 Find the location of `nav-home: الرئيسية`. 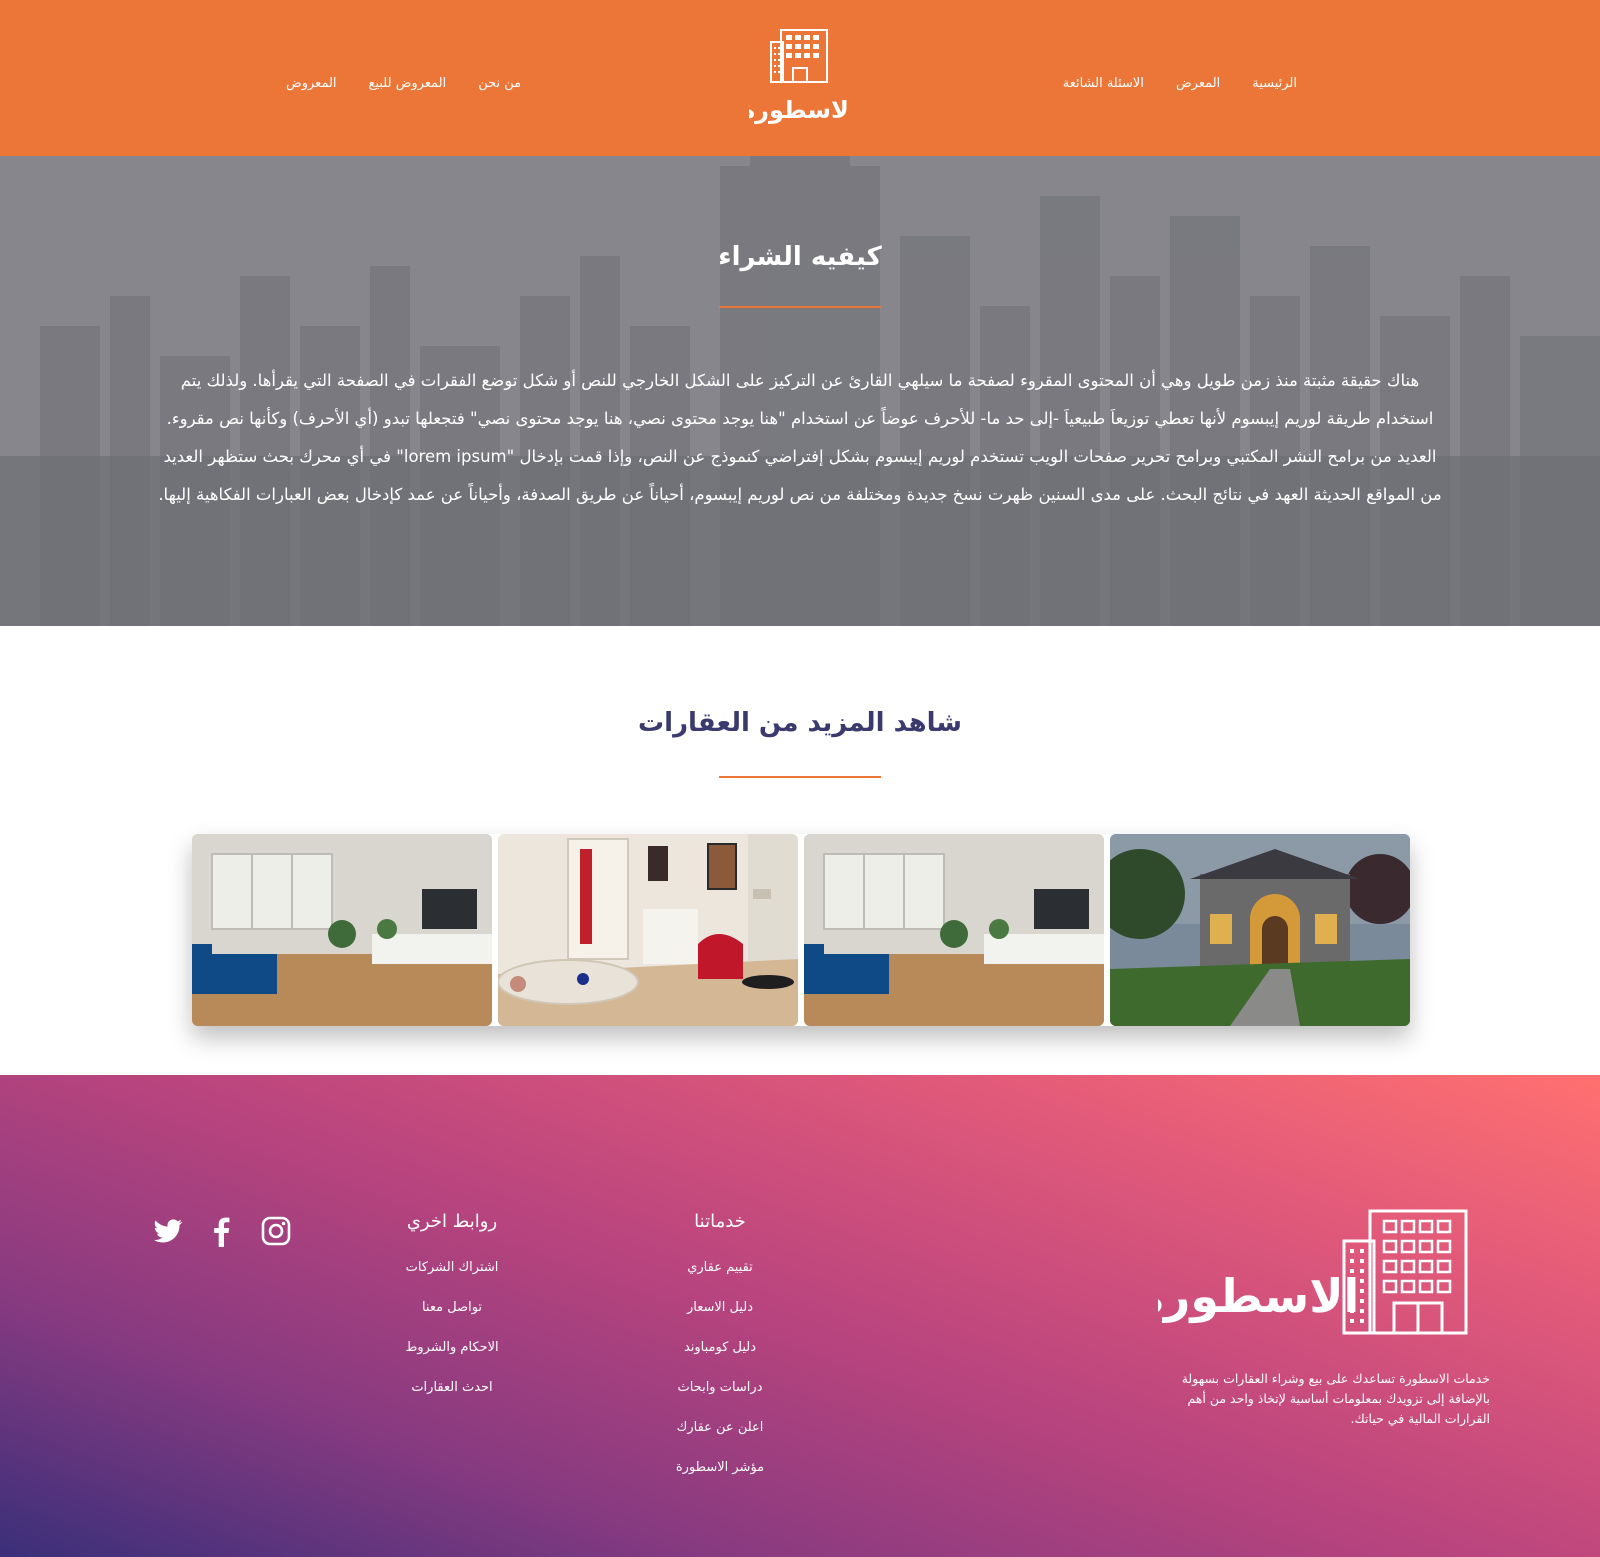

nav-home: الرئيسية is located at coordinates (1274, 83).